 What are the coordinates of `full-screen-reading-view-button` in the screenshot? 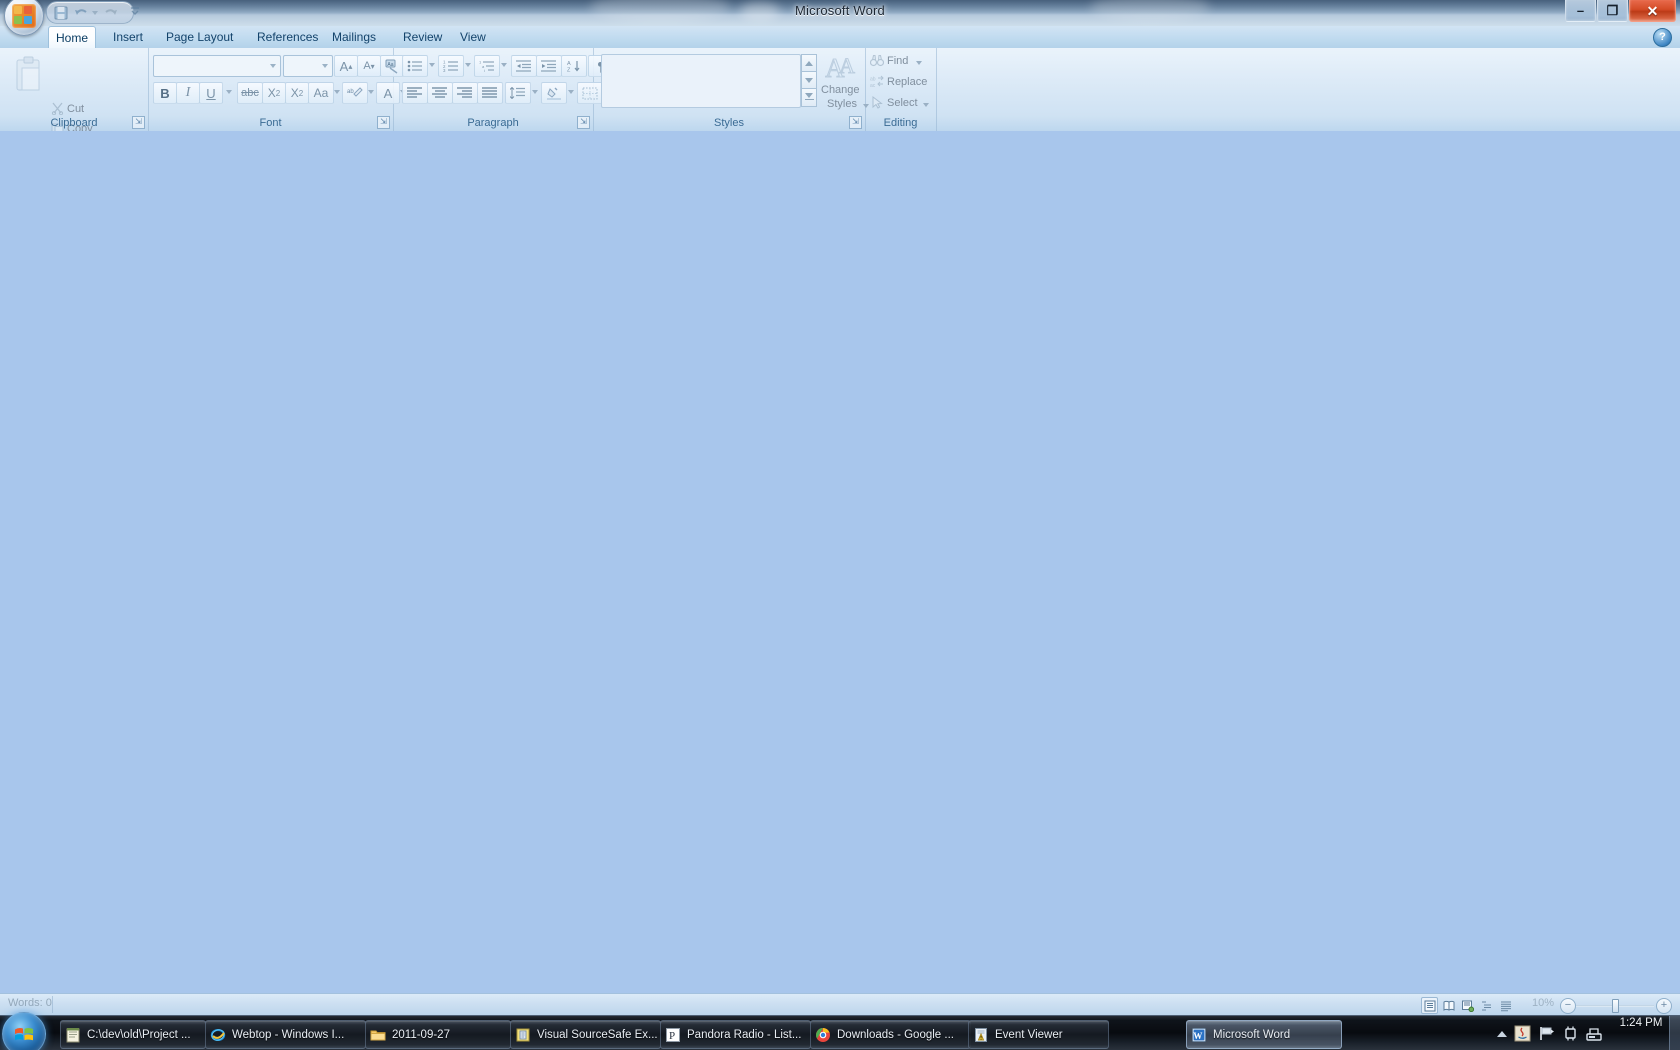 It's located at (1448, 1005).